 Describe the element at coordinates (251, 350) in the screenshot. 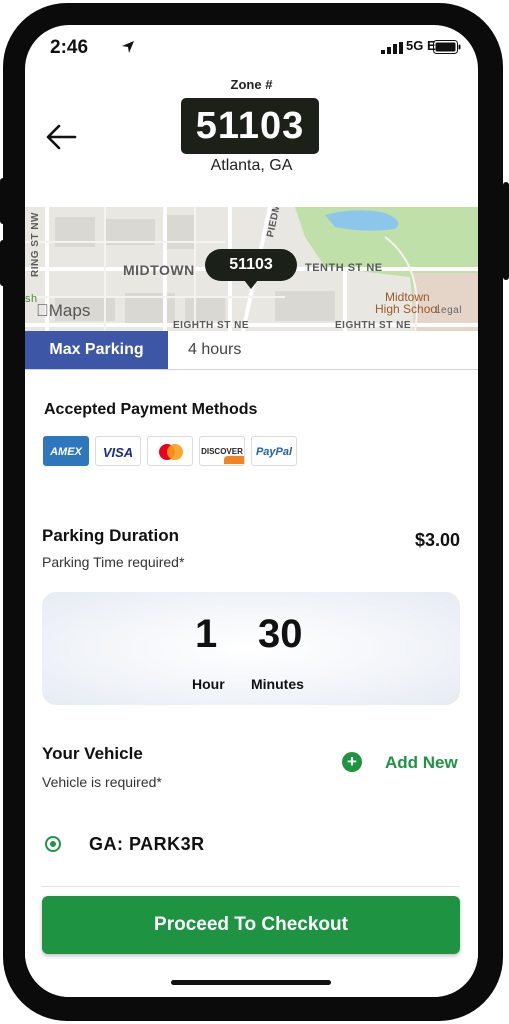

I see `max-parking-bar: Max Parking 4 hours` at that location.